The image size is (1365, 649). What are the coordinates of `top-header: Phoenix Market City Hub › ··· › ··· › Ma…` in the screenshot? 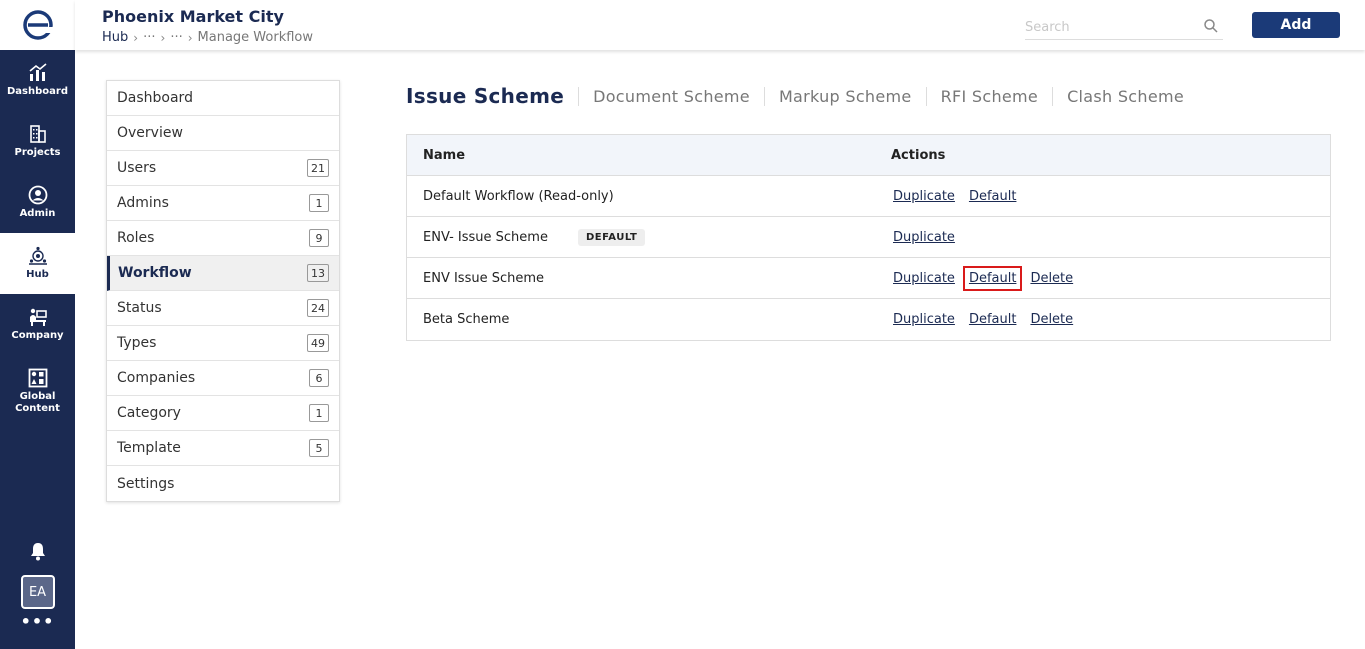 It's located at (720, 25).